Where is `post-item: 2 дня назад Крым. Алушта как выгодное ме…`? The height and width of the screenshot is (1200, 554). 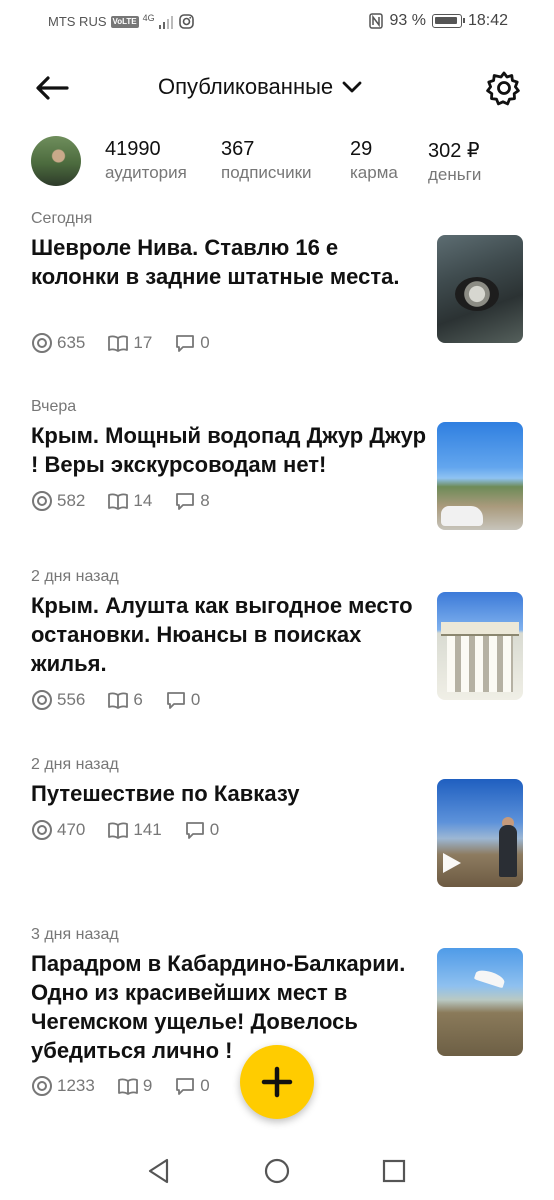 post-item: 2 дня назад Крым. Алушта как выгодное ме… is located at coordinates (277, 648).